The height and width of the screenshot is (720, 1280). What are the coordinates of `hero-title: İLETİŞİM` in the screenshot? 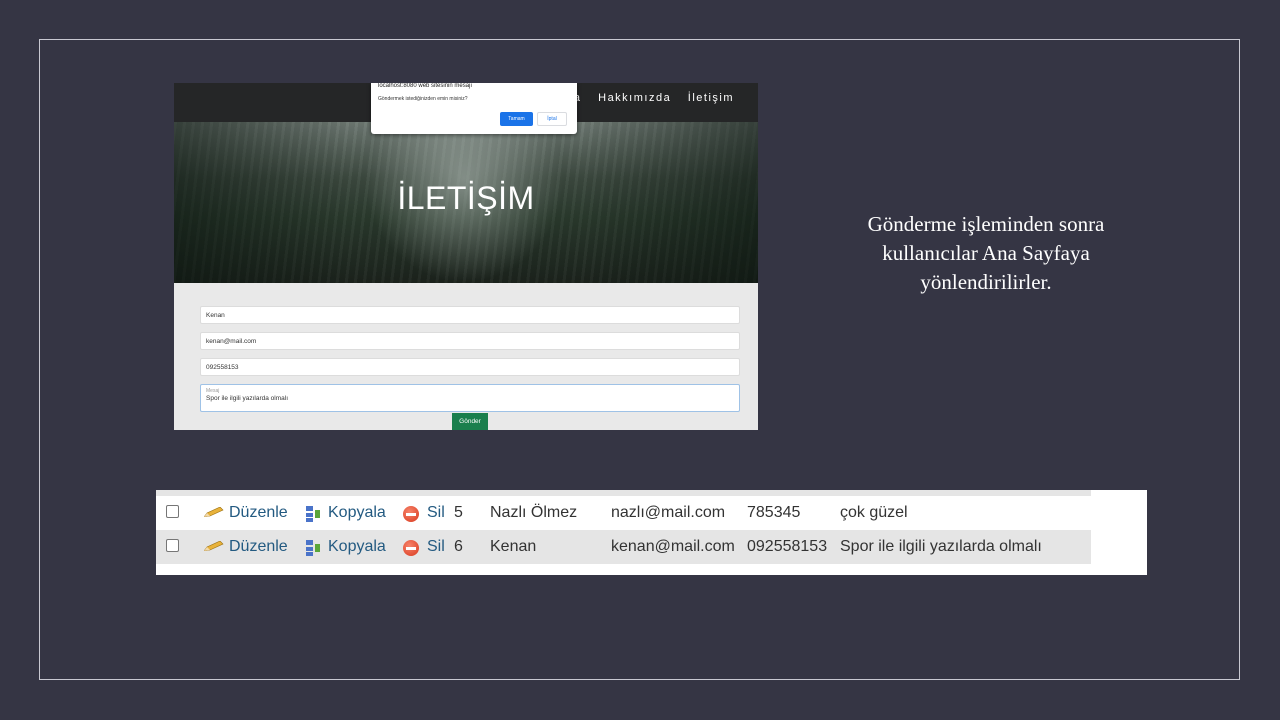 It's located at (466, 198).